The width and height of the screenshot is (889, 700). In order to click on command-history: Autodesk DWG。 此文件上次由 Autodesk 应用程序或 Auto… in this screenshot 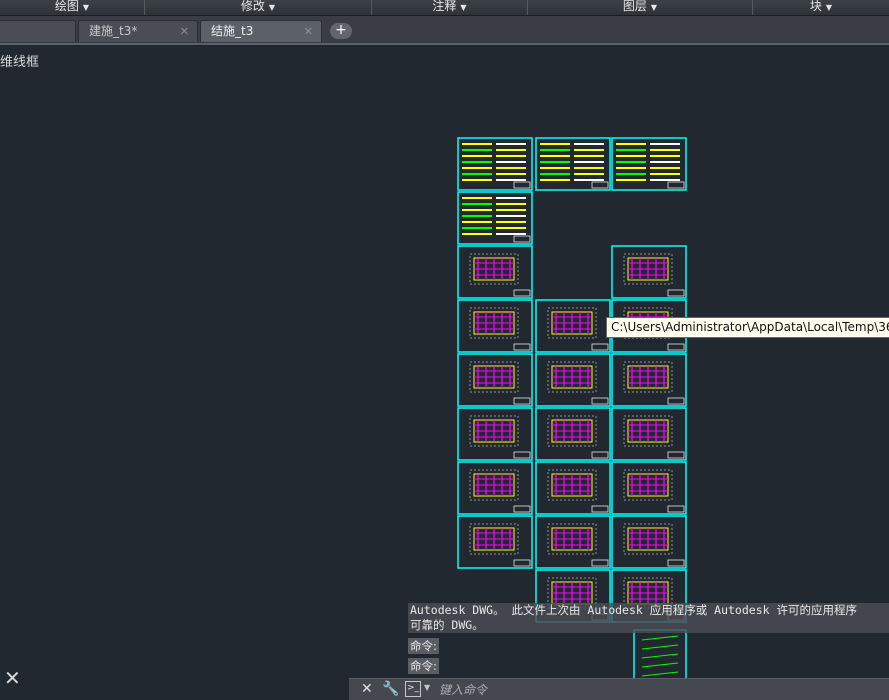, I will do `click(648, 618)`.